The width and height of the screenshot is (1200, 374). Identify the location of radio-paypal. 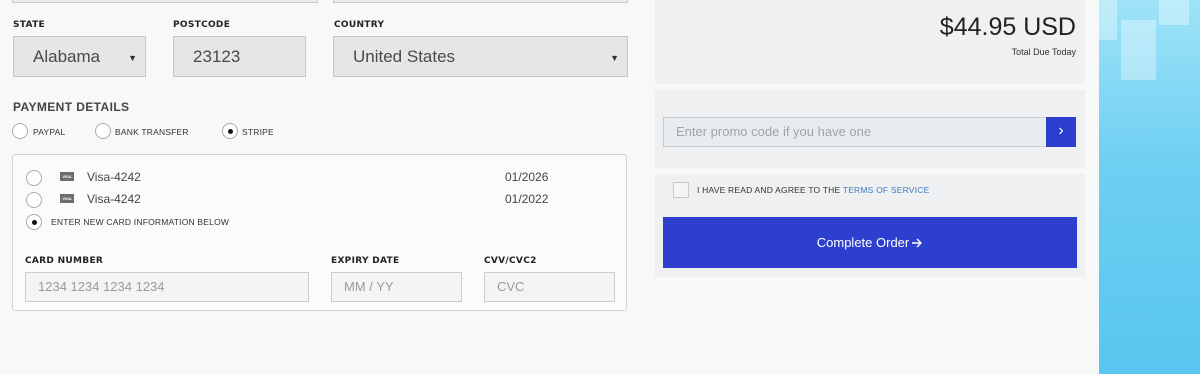
(20, 131).